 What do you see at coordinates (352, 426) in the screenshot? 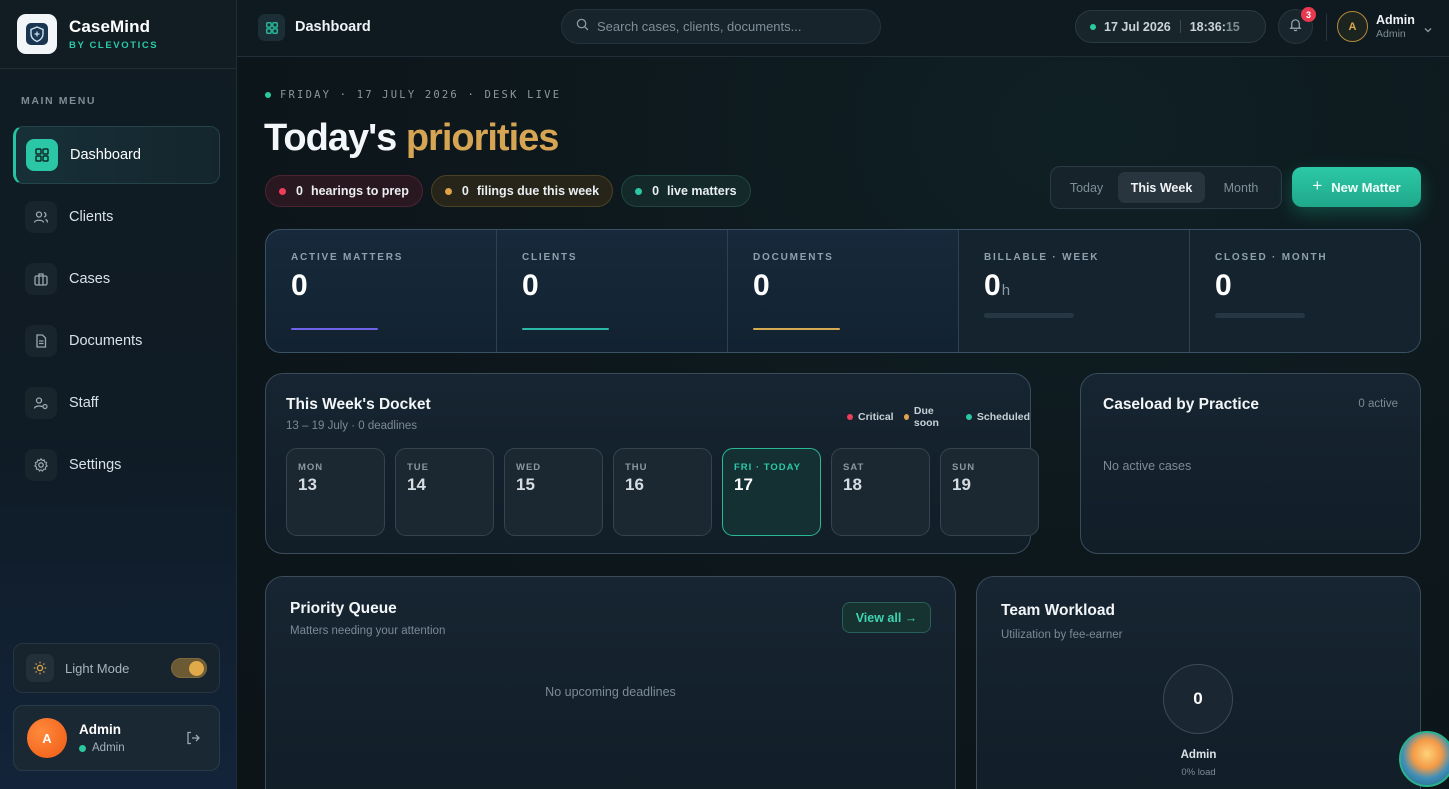
I see `docket-subtitle: 13 – 19 July · 0 deadlines` at bounding box center [352, 426].